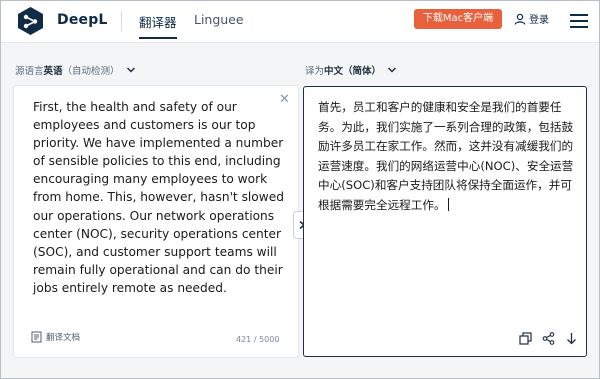 This screenshot has width=600, height=379. I want to click on user-icon, so click(520, 19).